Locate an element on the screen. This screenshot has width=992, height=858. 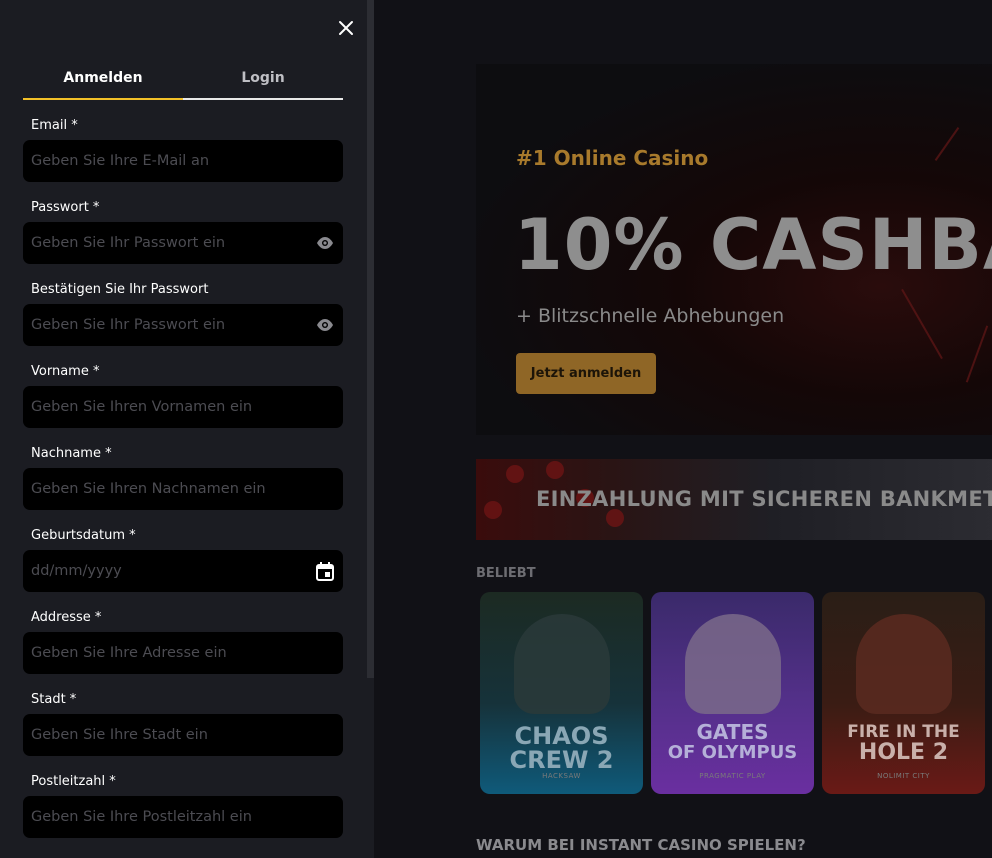
postal-code-field is located at coordinates (183, 817).